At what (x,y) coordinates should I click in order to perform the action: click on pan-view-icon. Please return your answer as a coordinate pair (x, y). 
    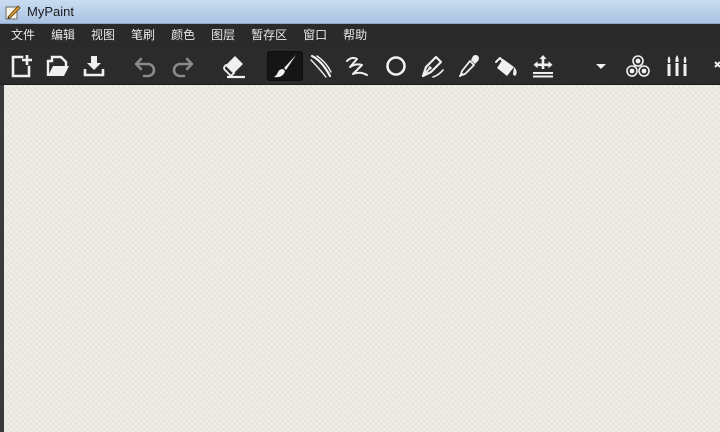
    Looking at the image, I should click on (543, 66).